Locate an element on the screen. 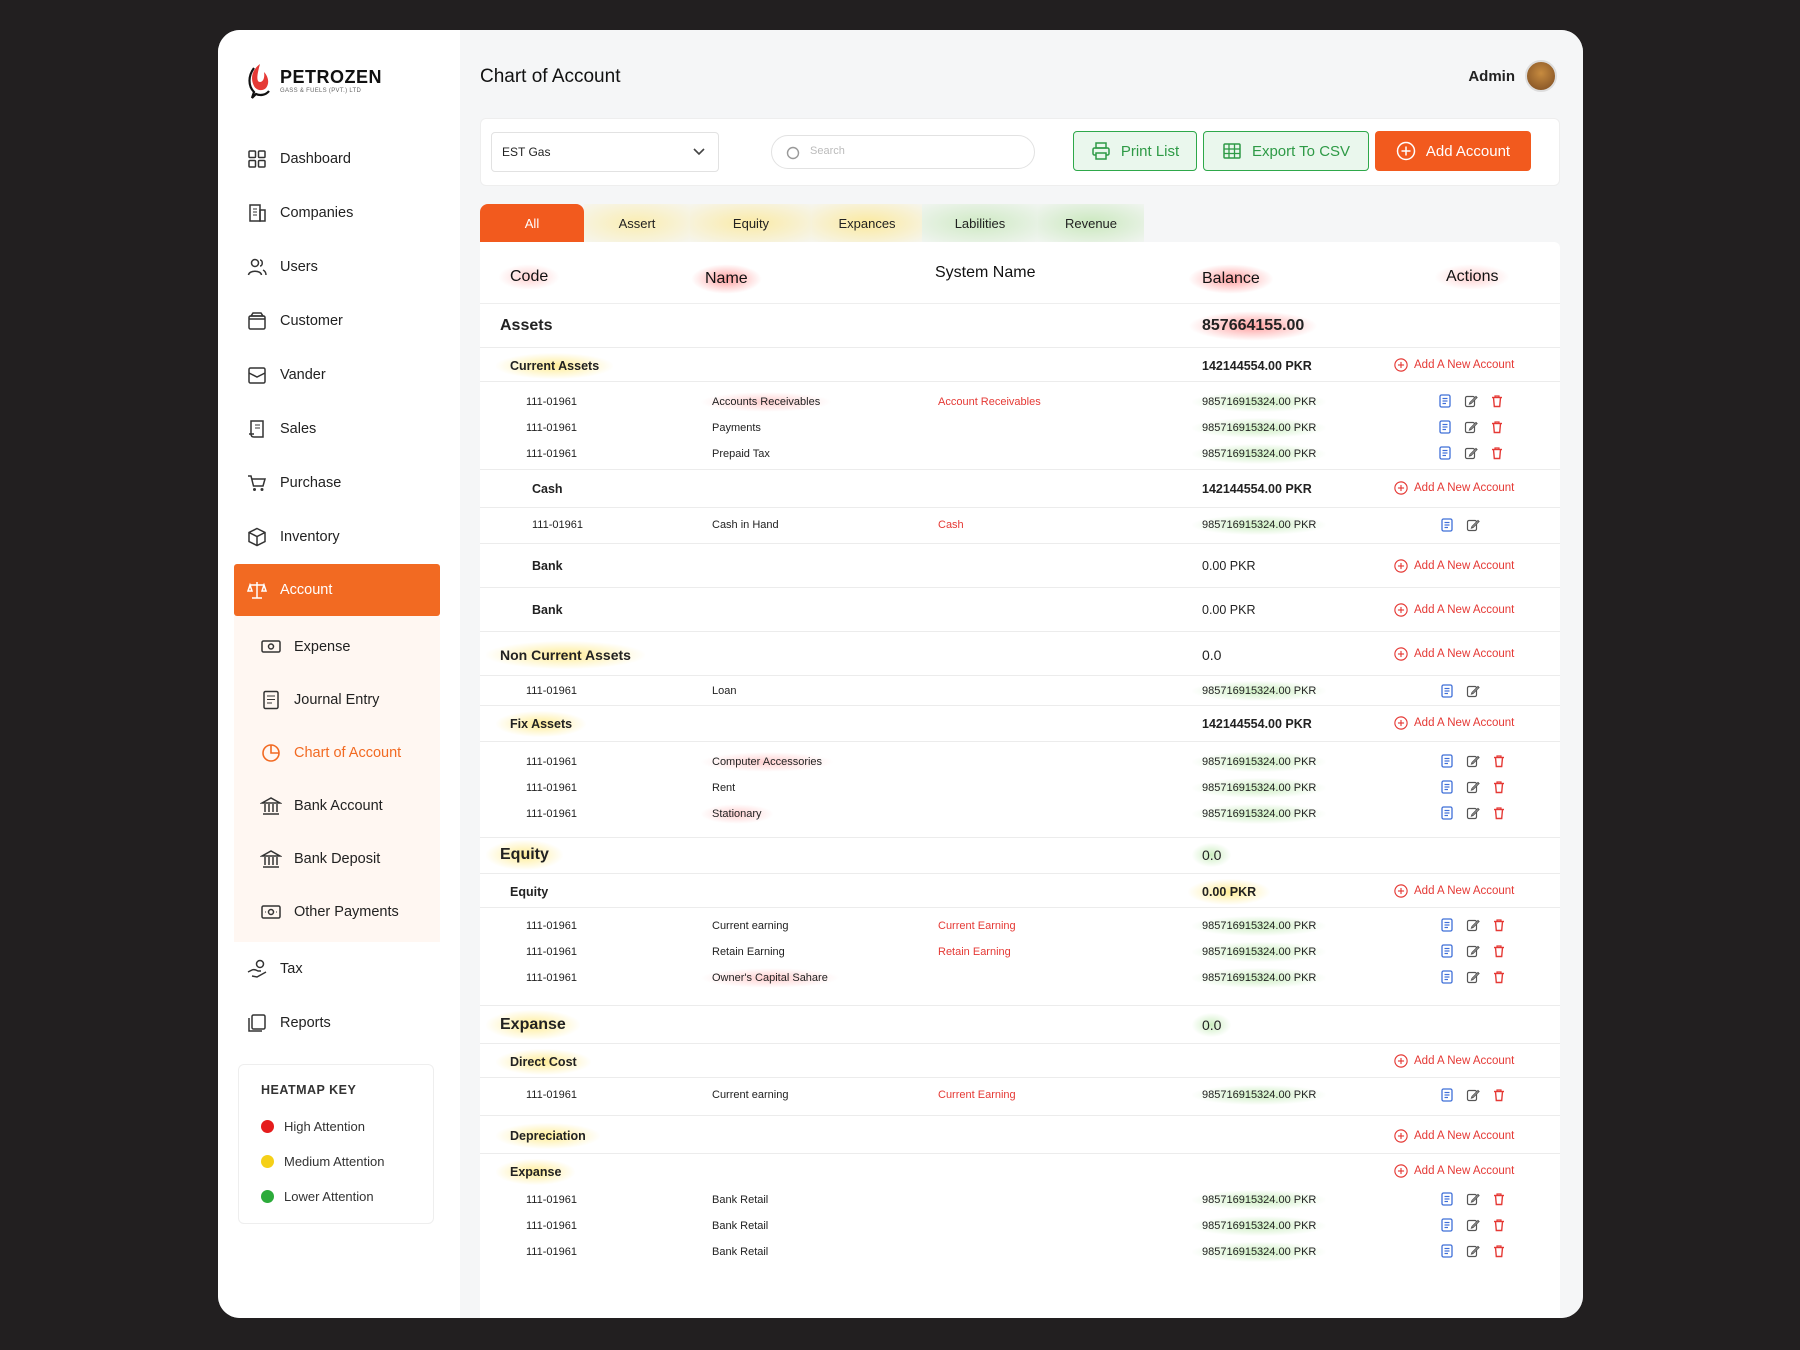  column-header-code: Code is located at coordinates (529, 277).